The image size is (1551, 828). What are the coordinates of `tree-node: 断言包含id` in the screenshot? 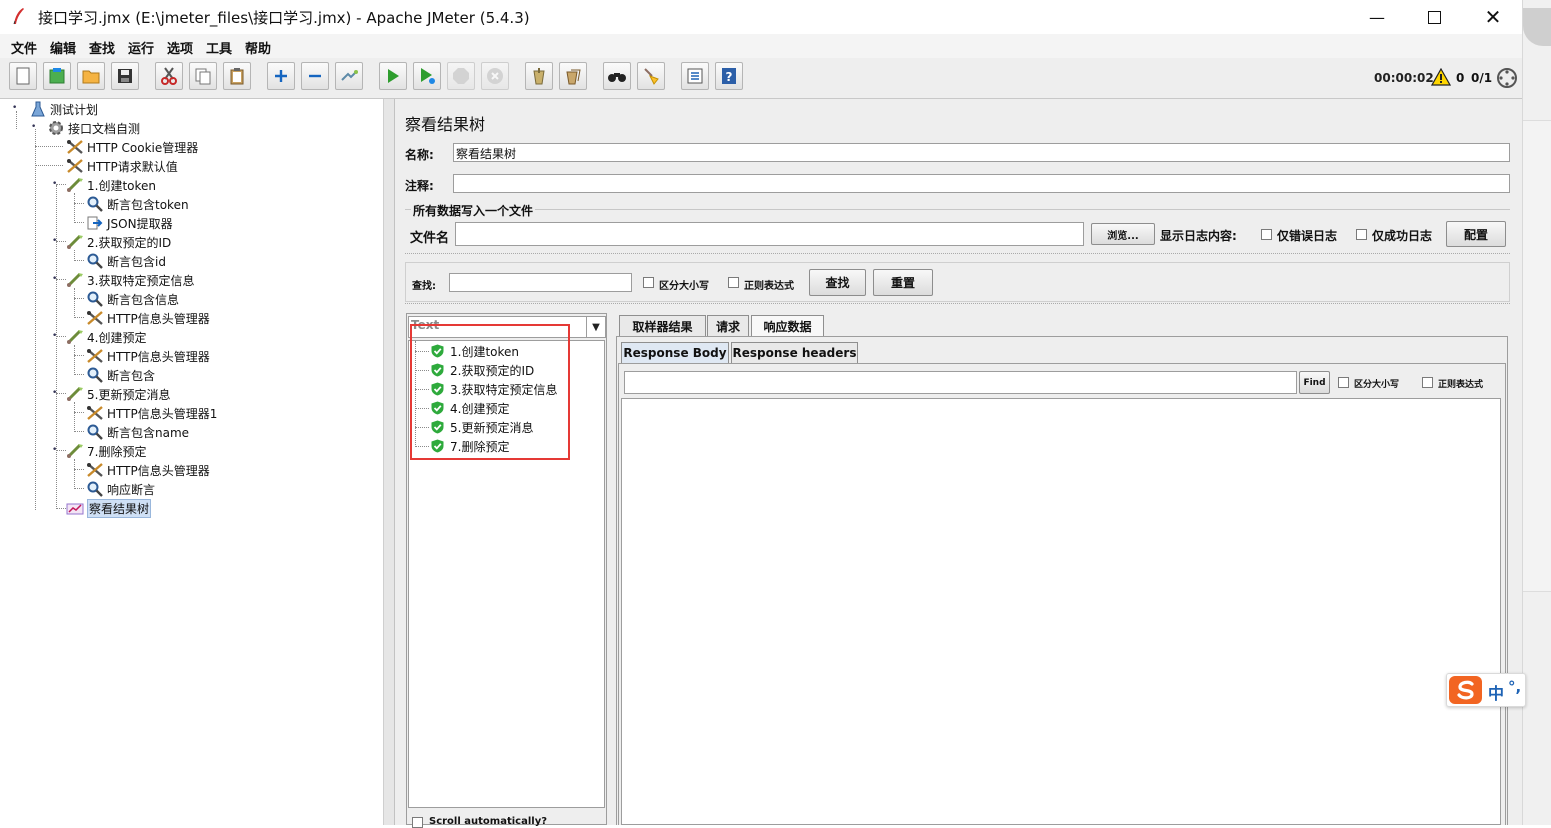 It's located at (126, 261).